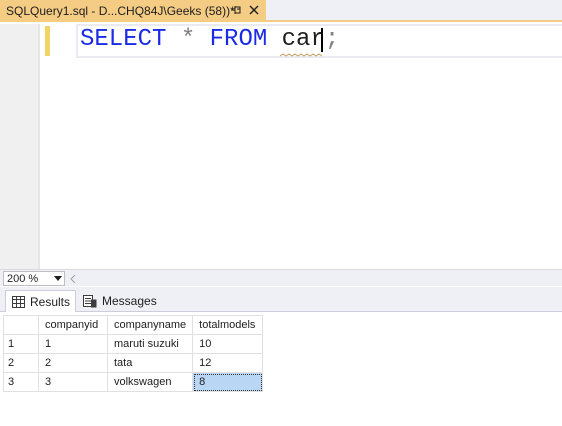  What do you see at coordinates (228, 382) in the screenshot?
I see `cell-totalmodels-selected: 8` at bounding box center [228, 382].